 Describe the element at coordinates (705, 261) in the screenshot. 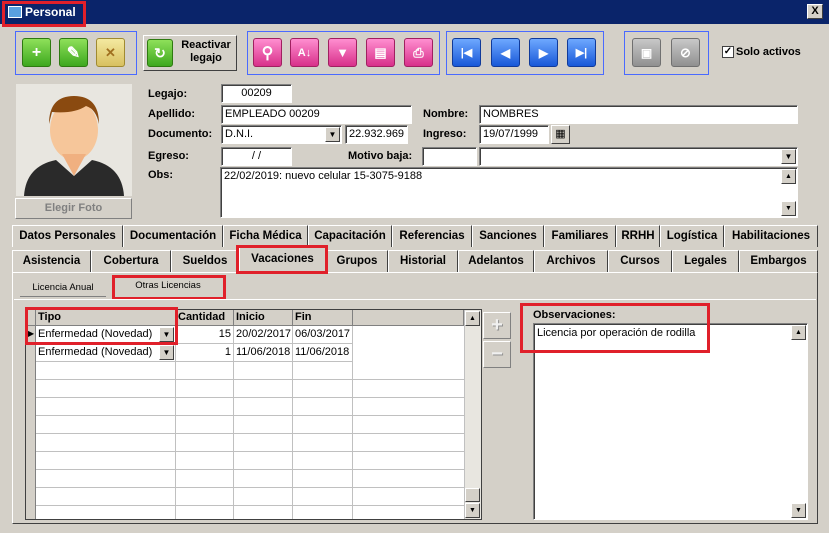

I see `tab-legales: Legales` at that location.